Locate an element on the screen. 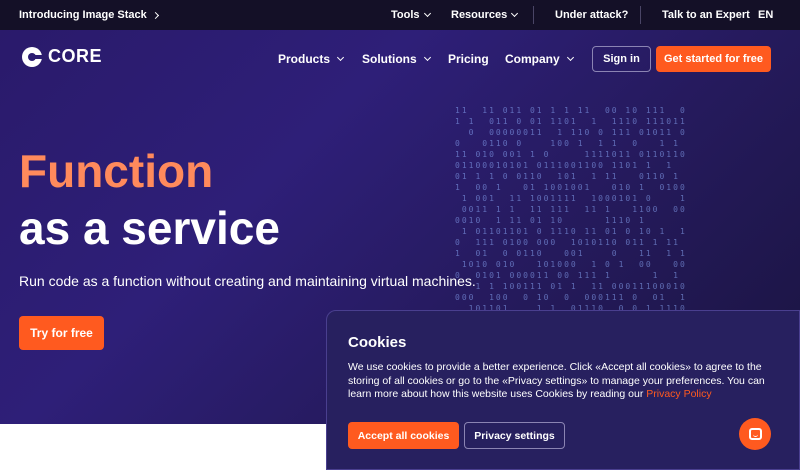 This screenshot has height=470, width=800. language-selector: EN is located at coordinates (765, 15).